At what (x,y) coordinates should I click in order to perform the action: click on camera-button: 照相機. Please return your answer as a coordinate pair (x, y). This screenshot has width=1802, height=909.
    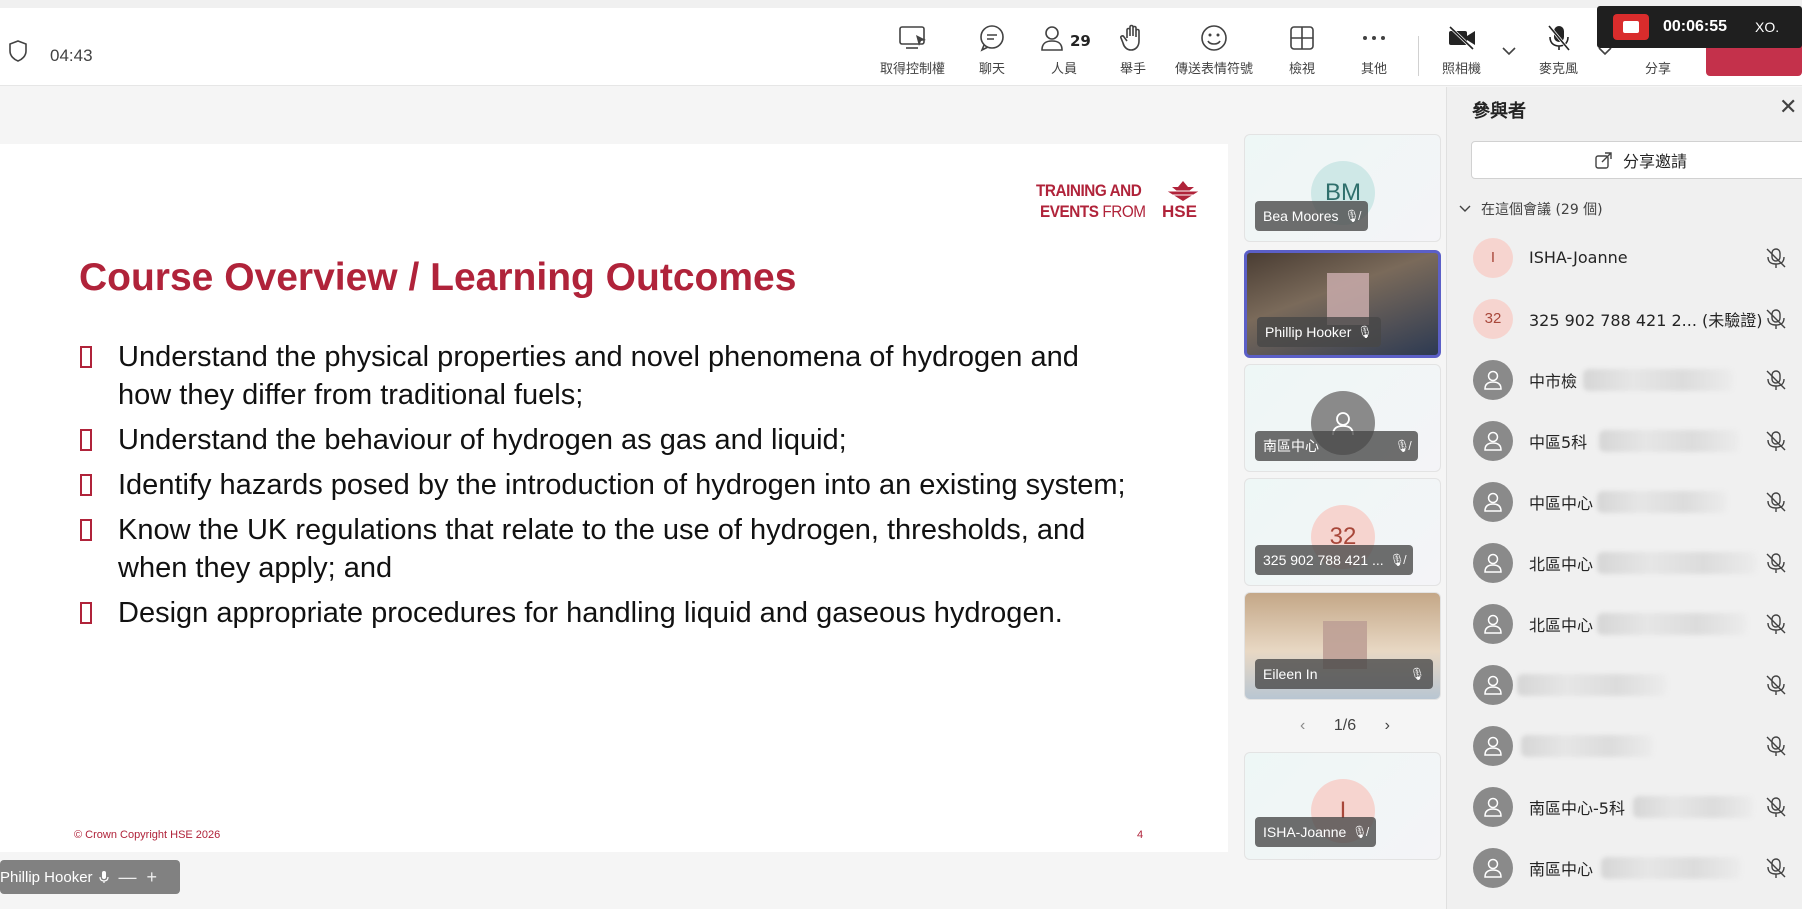
    Looking at the image, I should click on (1461, 53).